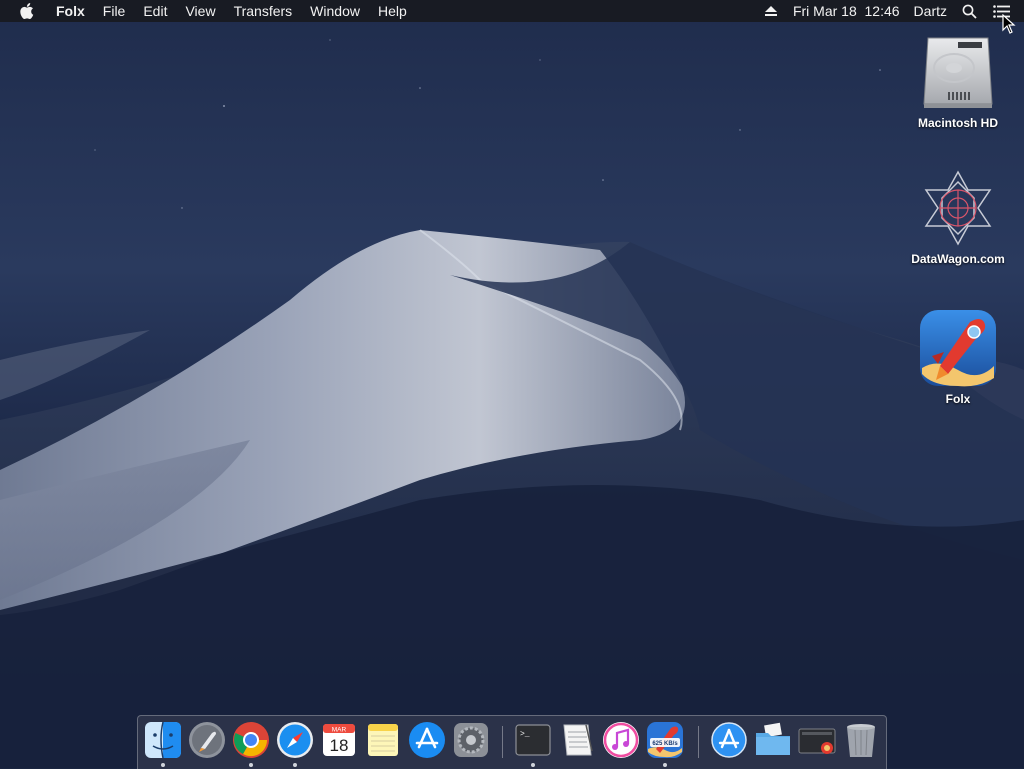 This screenshot has width=1024, height=769. What do you see at coordinates (512, 742) in the screenshot?
I see `dock: MAR 18 >_ 625 KB/s` at bounding box center [512, 742].